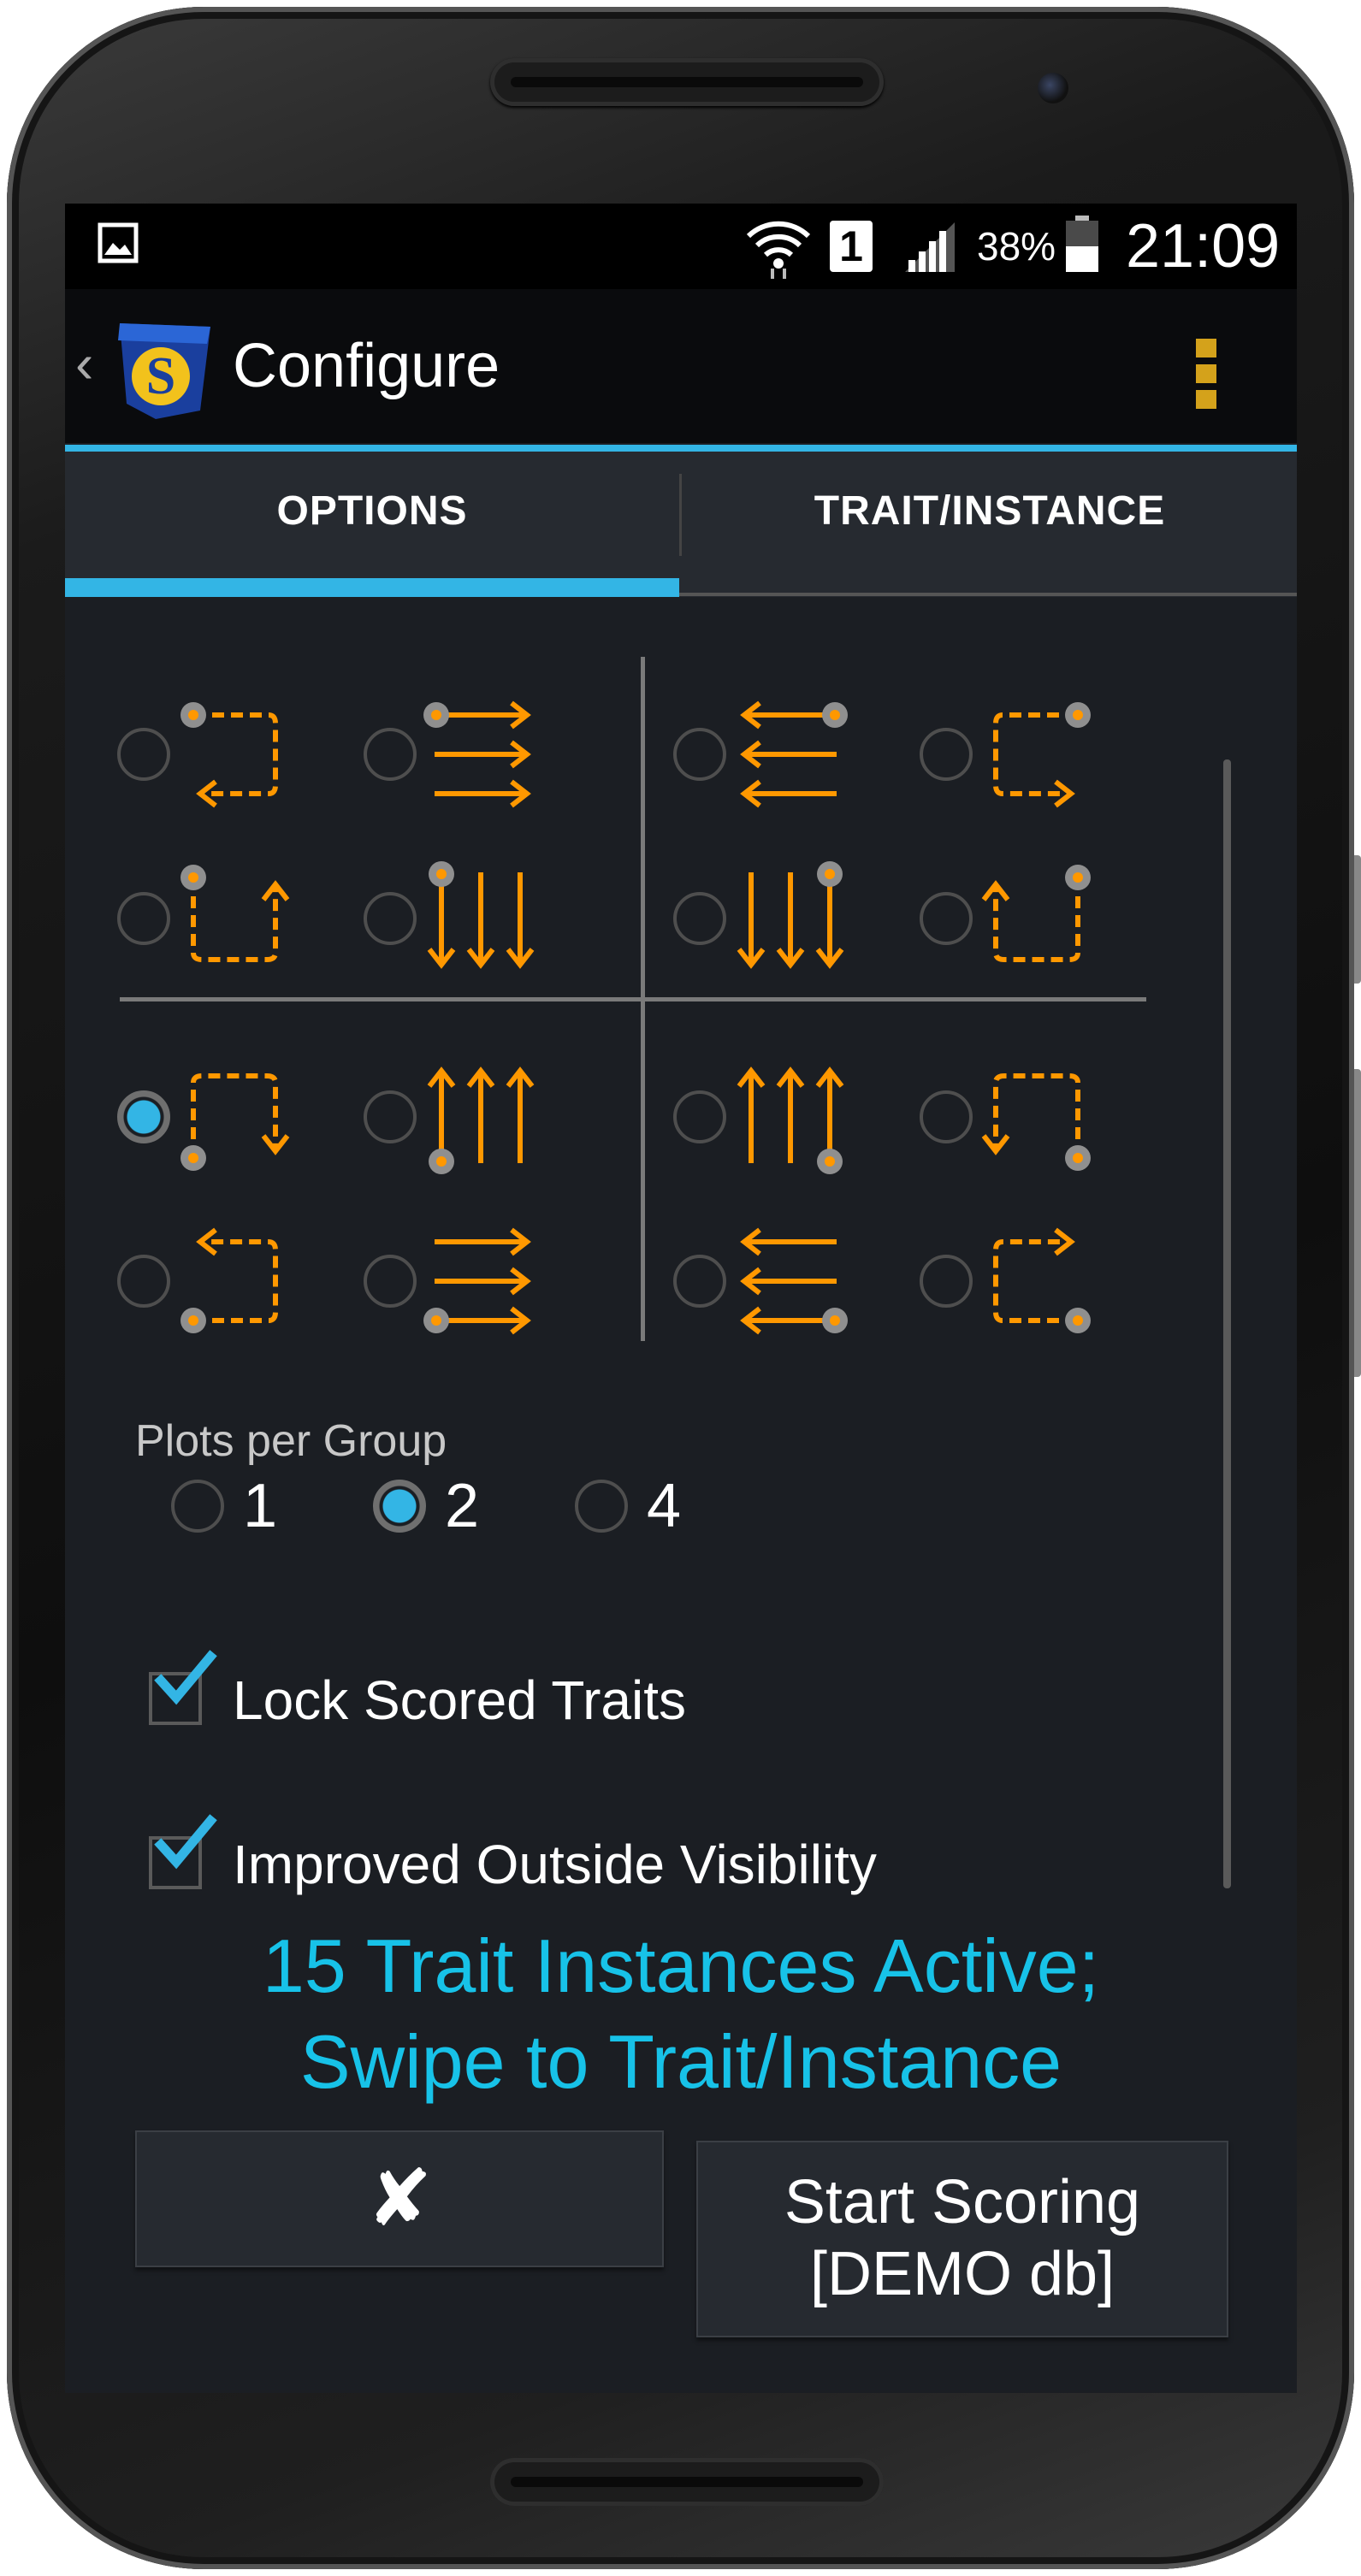  I want to click on plots-per-group-option-4: 4, so click(628, 1506).